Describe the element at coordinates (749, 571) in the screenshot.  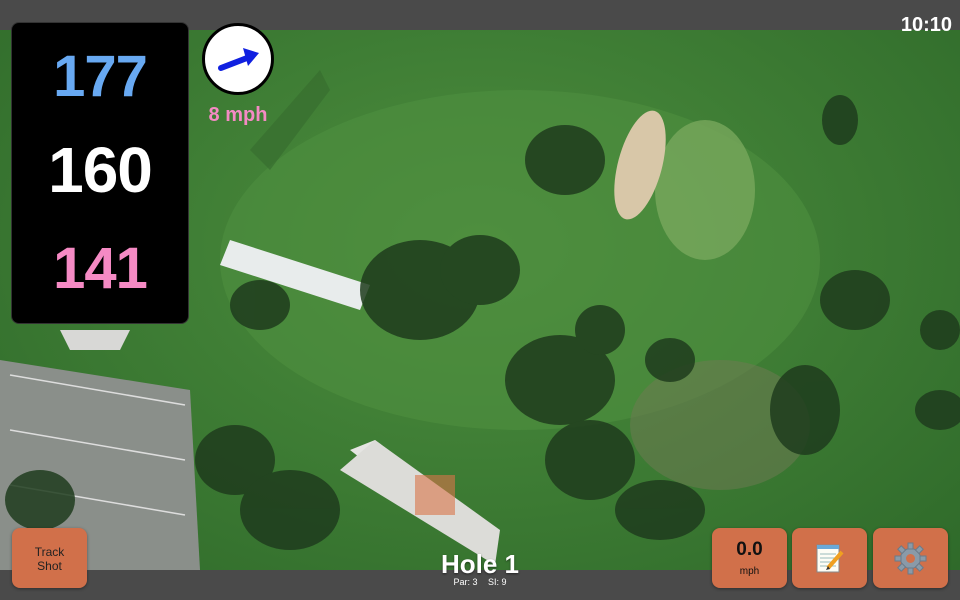
I see `speed-unit: mph` at that location.